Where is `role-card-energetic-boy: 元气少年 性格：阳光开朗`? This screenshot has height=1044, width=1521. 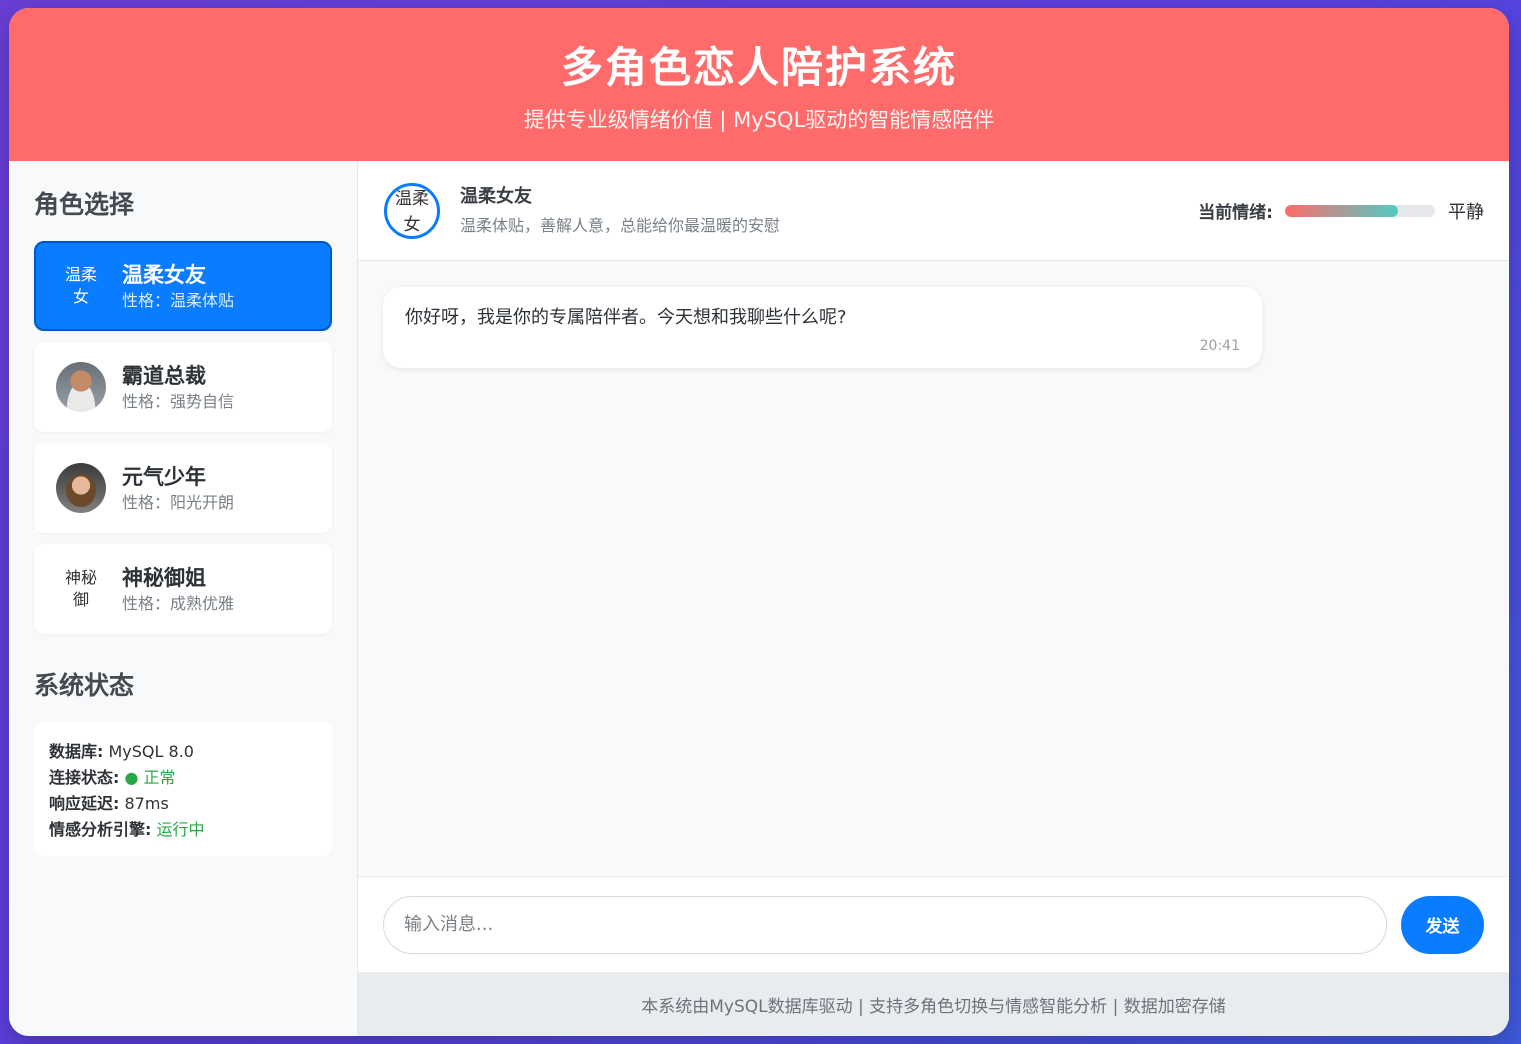
role-card-energetic-boy: 元气少年 性格：阳光开朗 is located at coordinates (183, 488).